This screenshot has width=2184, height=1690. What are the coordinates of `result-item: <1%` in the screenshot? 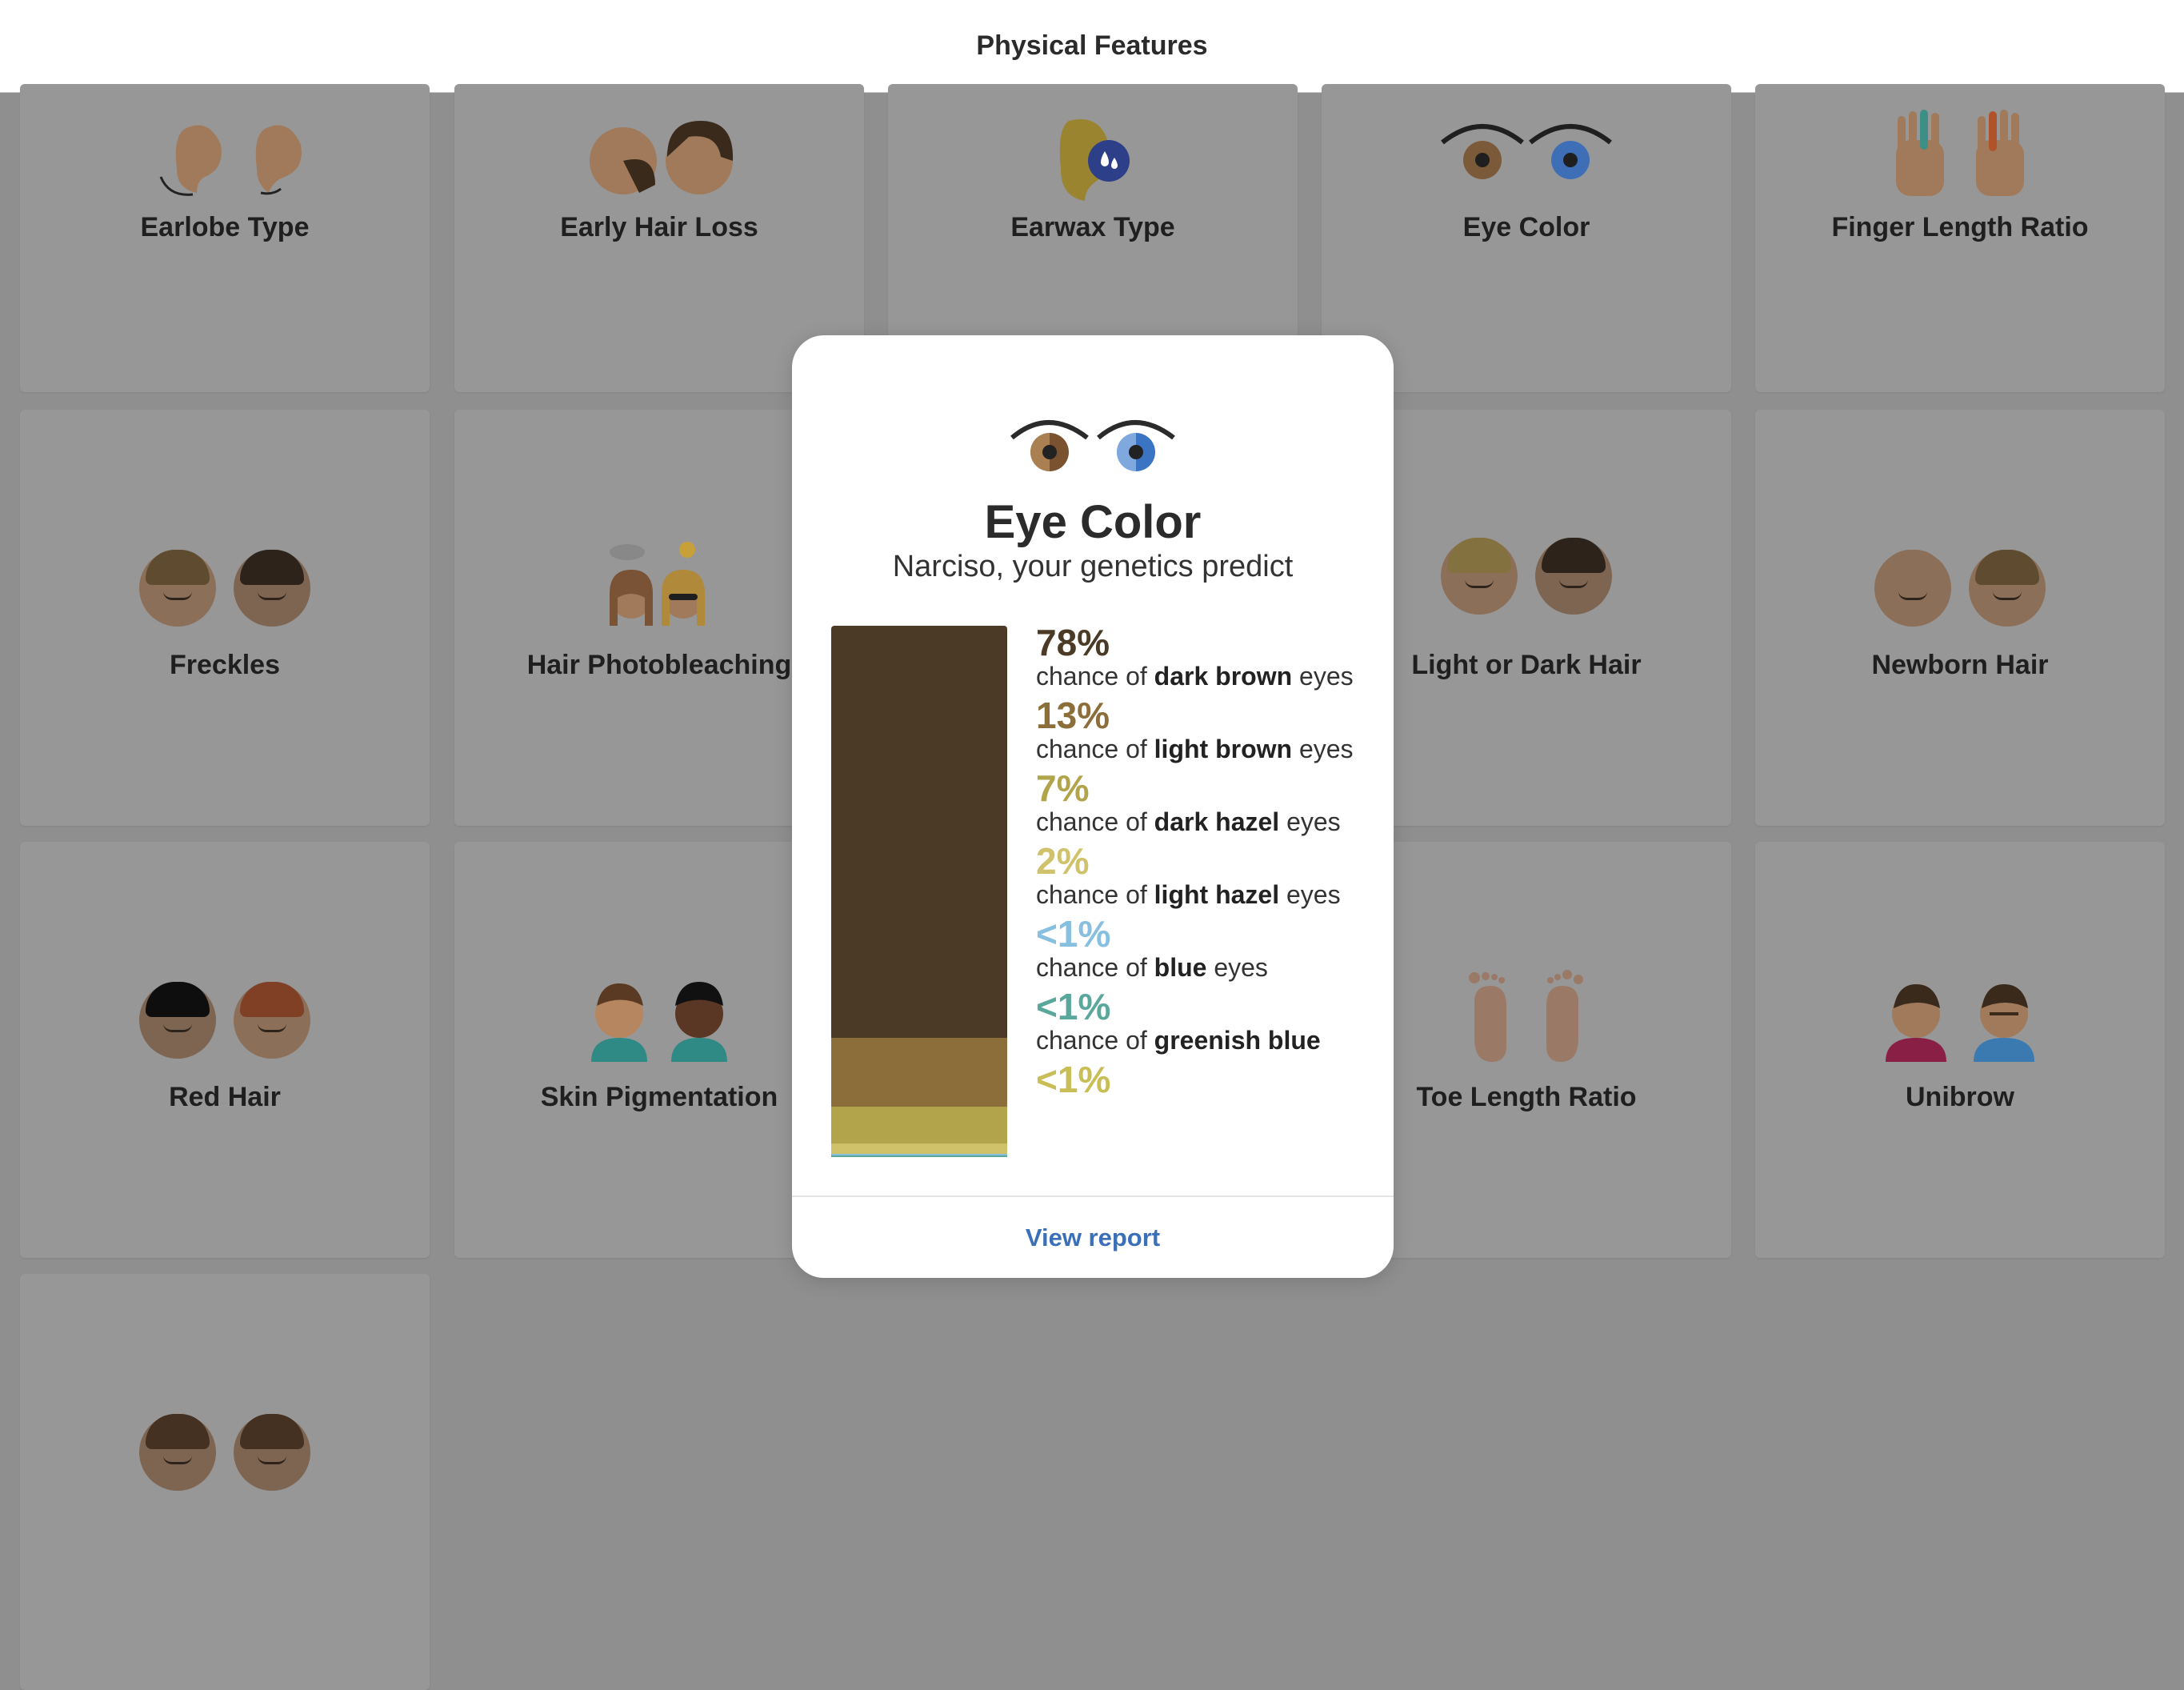 It's located at (1204, 1079).